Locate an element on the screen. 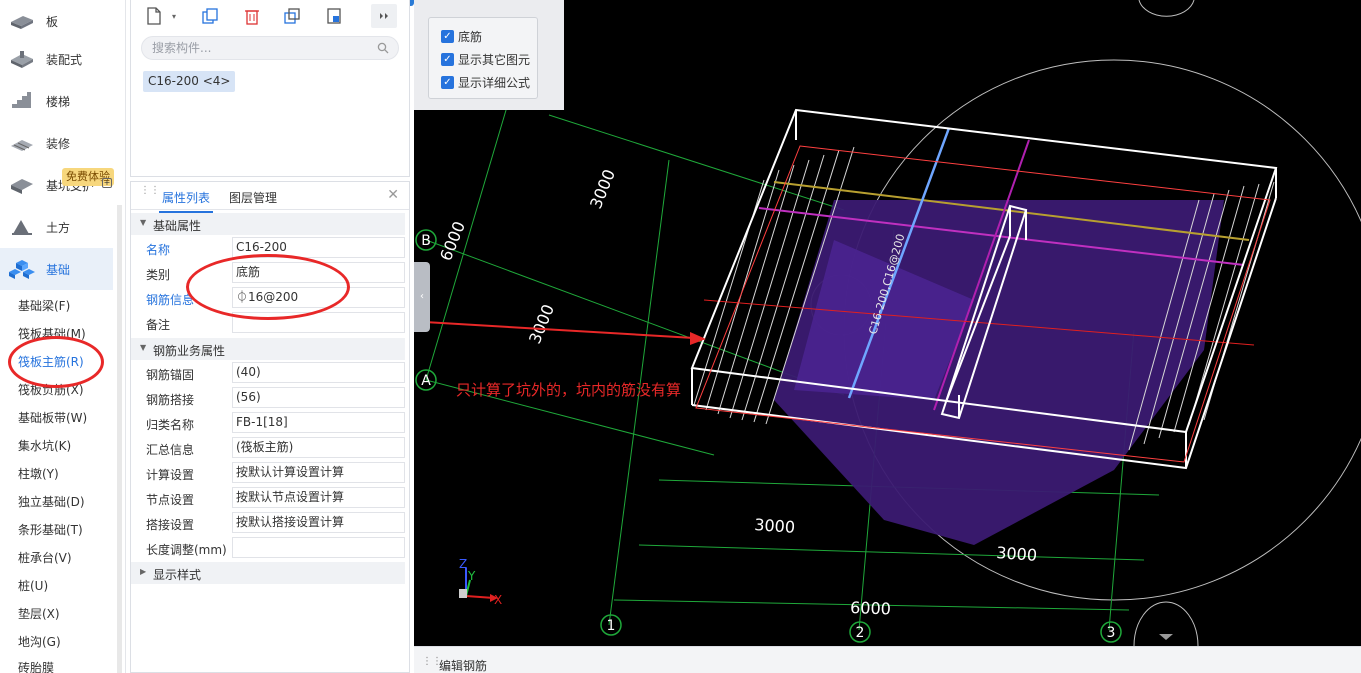  nav-label: 楼梯 is located at coordinates (58, 101).